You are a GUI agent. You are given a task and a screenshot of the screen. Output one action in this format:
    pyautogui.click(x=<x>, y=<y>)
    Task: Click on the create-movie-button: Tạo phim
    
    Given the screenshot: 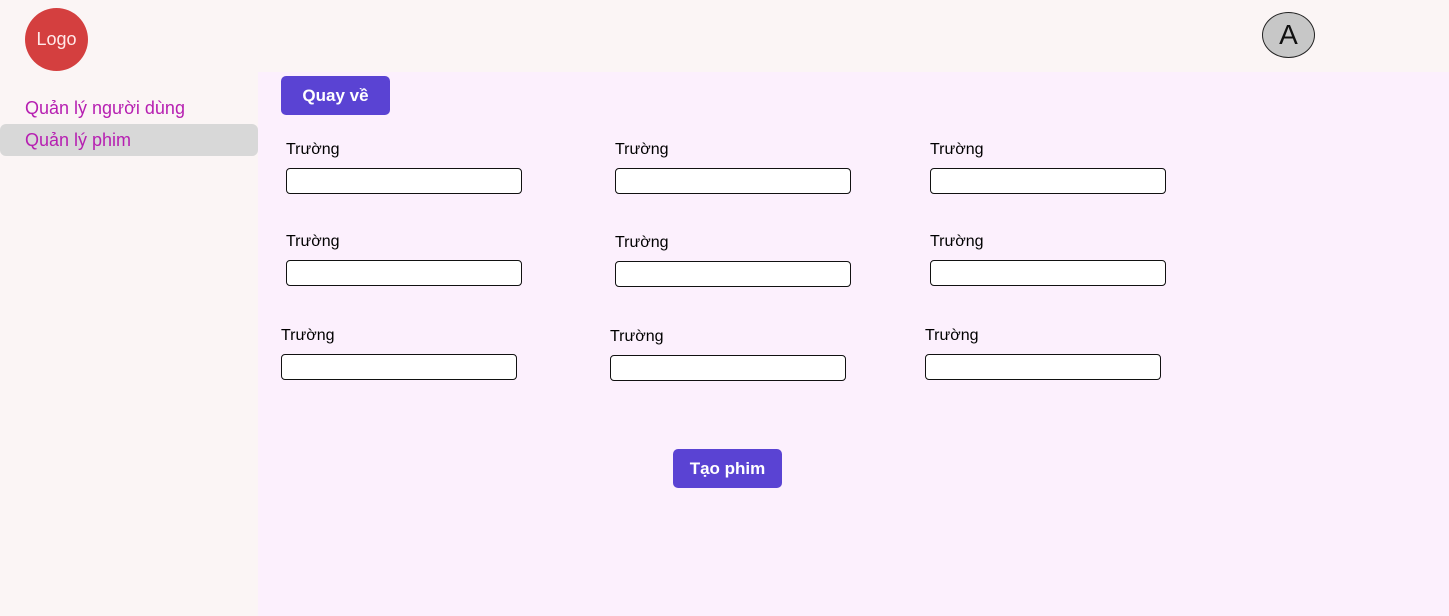 What is the action you would take?
    pyautogui.click(x=727, y=468)
    